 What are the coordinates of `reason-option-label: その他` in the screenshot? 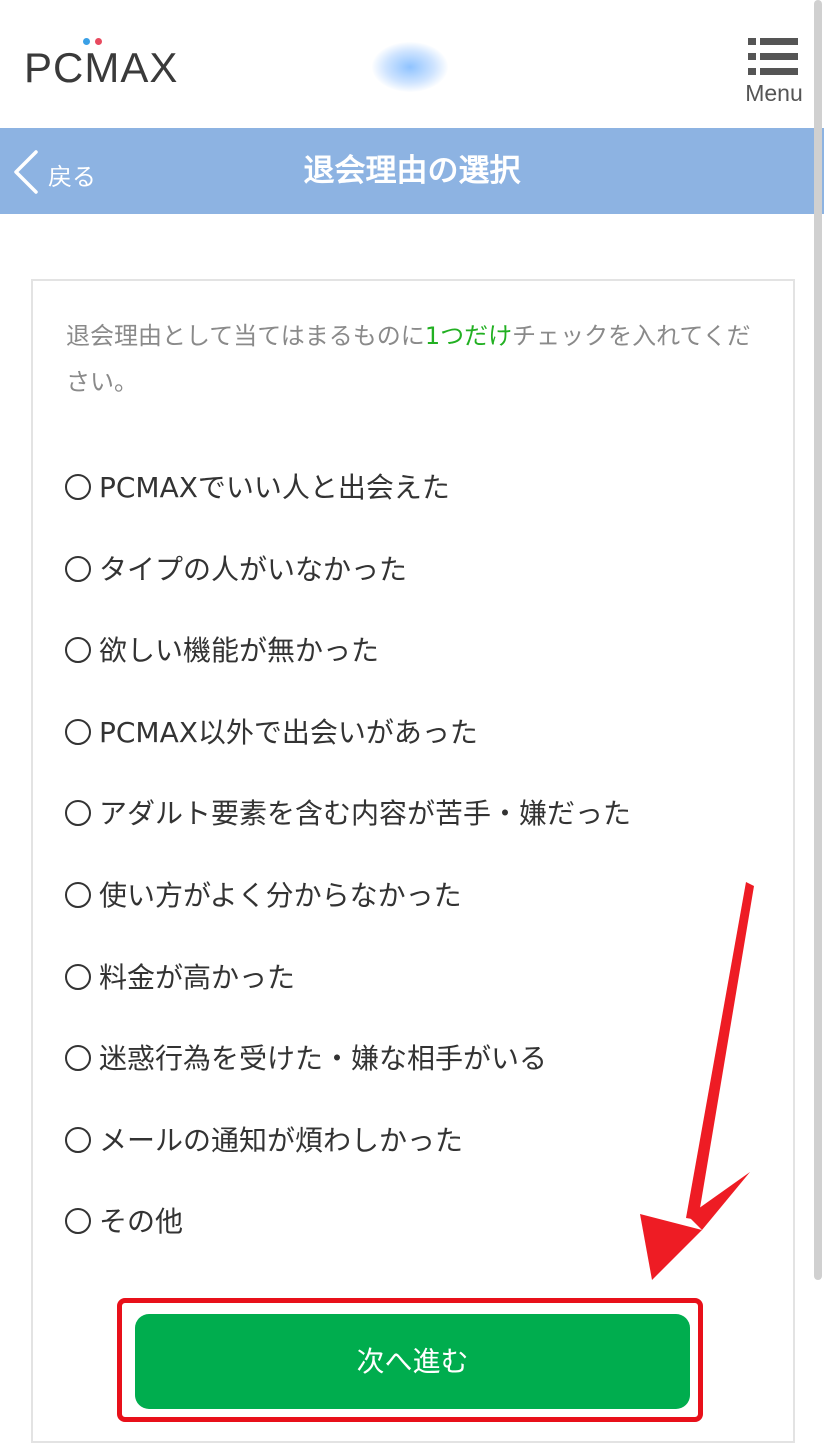 It's located at (141, 1222).